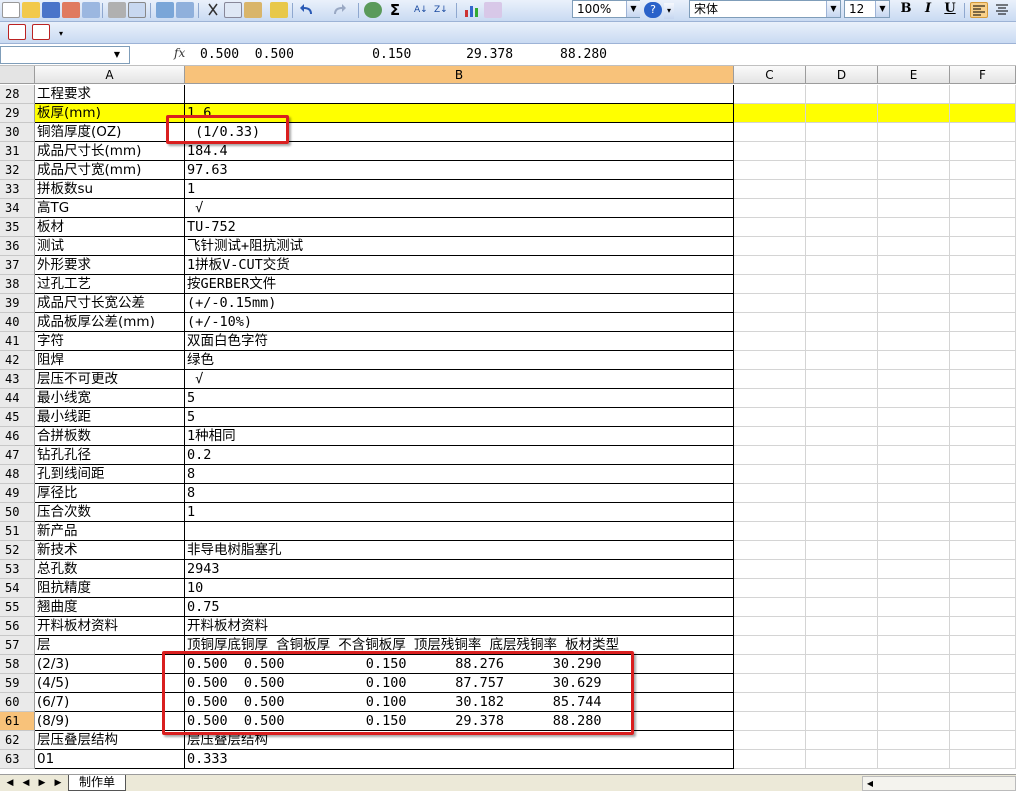  Describe the element at coordinates (137, 10) in the screenshot. I see `print-preview-icon` at that location.